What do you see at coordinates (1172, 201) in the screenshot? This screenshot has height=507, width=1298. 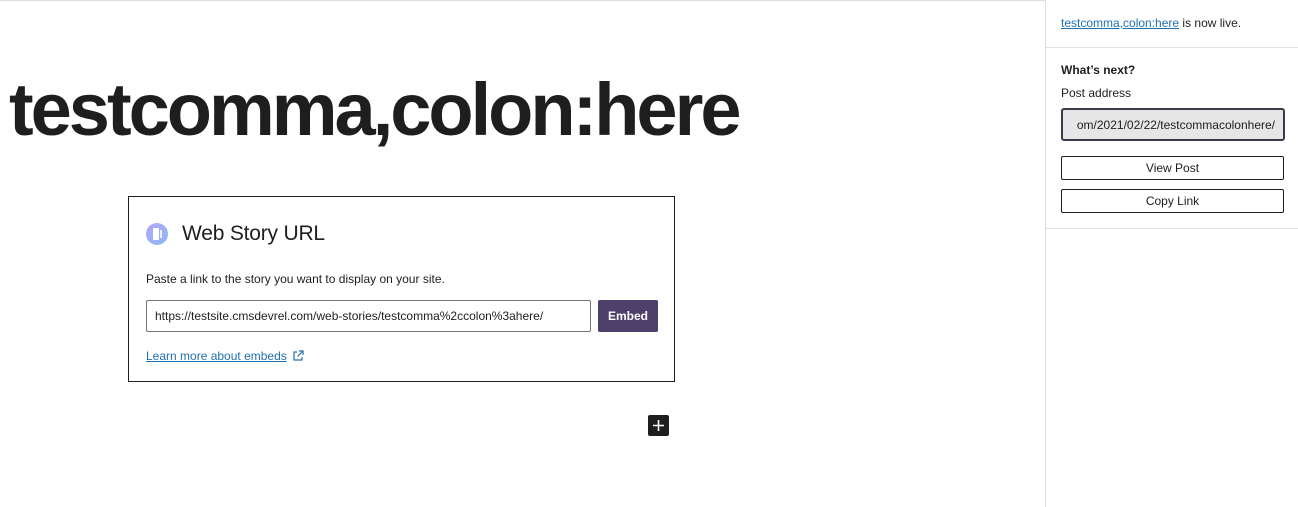 I see `copy-link-button: Copy Link` at bounding box center [1172, 201].